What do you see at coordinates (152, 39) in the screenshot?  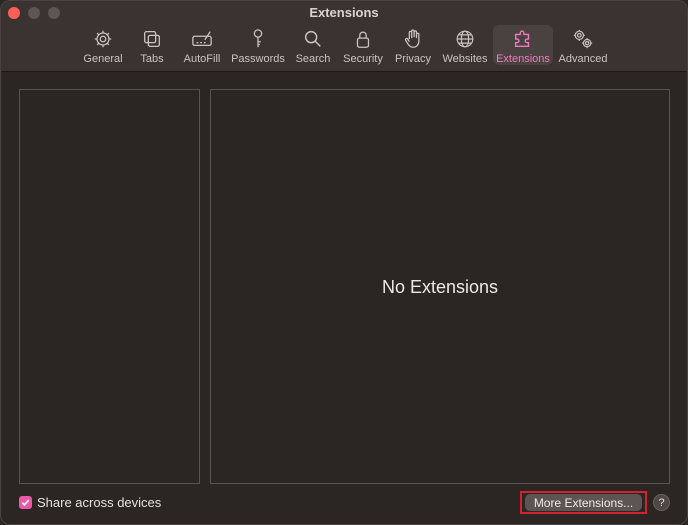 I see `tabs-icon` at bounding box center [152, 39].